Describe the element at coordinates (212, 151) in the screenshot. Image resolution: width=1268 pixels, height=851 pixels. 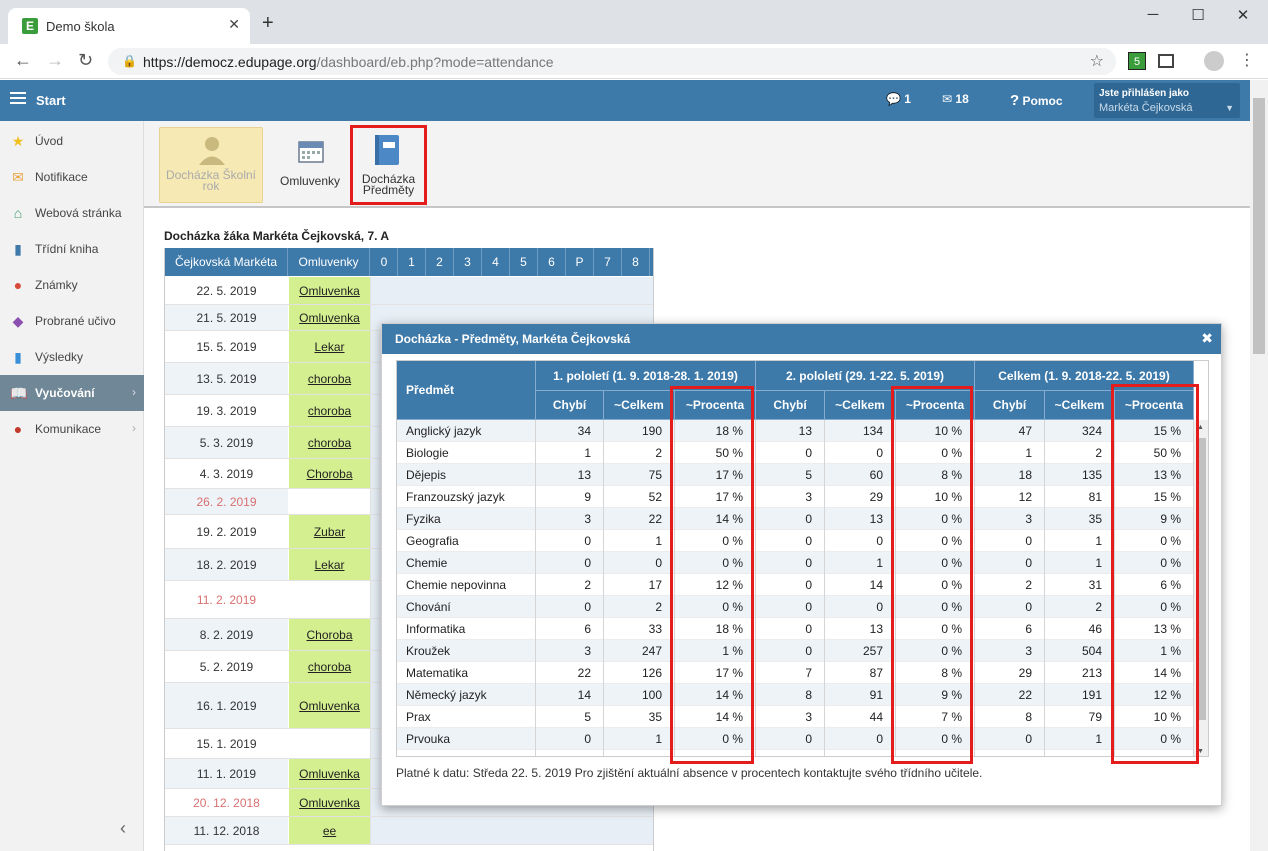
I see `person-icon` at that location.